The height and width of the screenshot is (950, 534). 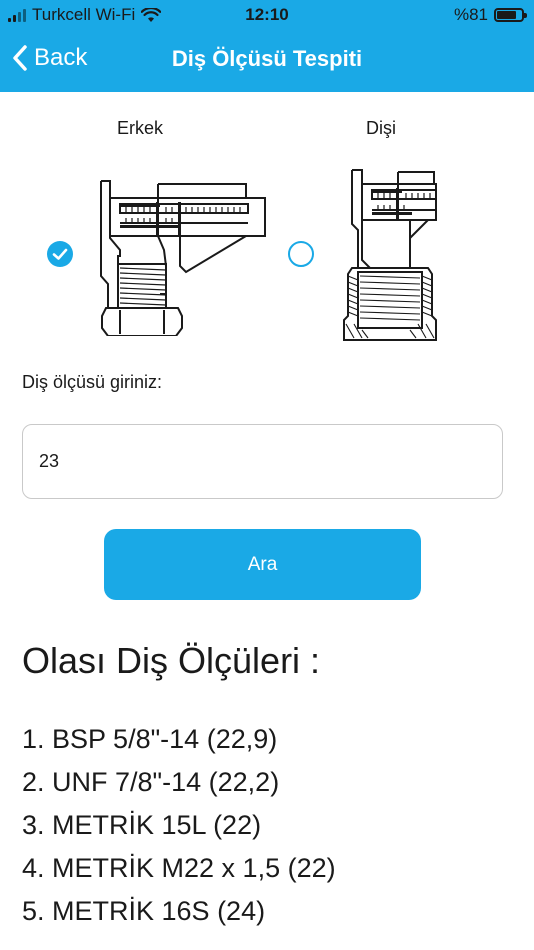 I want to click on list-item: 5. METRİK 16S (24), so click(x=144, y=911).